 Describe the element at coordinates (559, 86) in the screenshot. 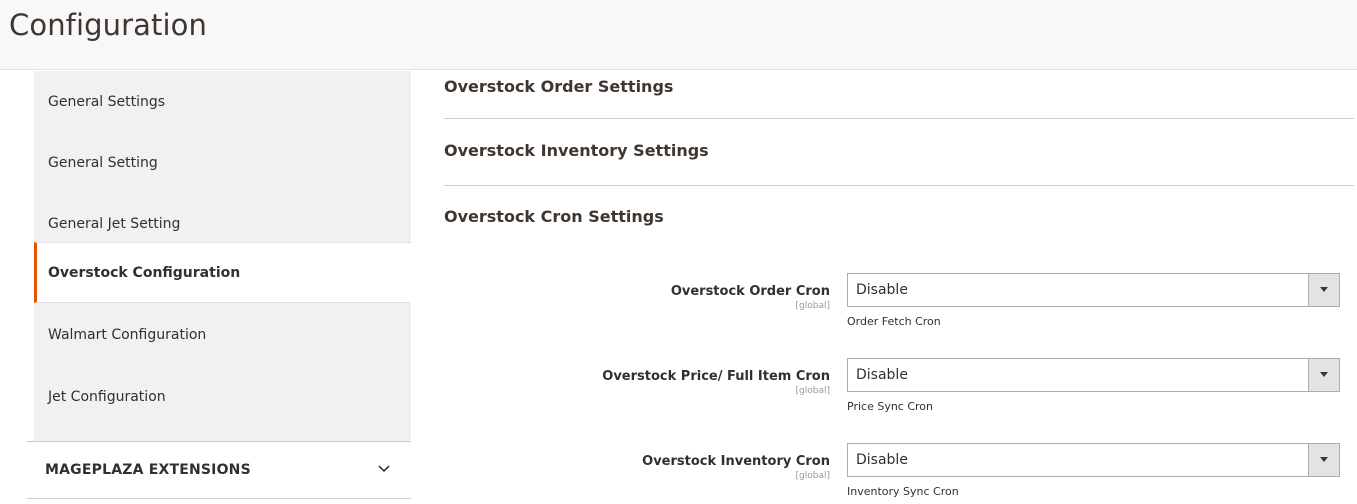

I see `section-title: Overstock Order Settings` at that location.